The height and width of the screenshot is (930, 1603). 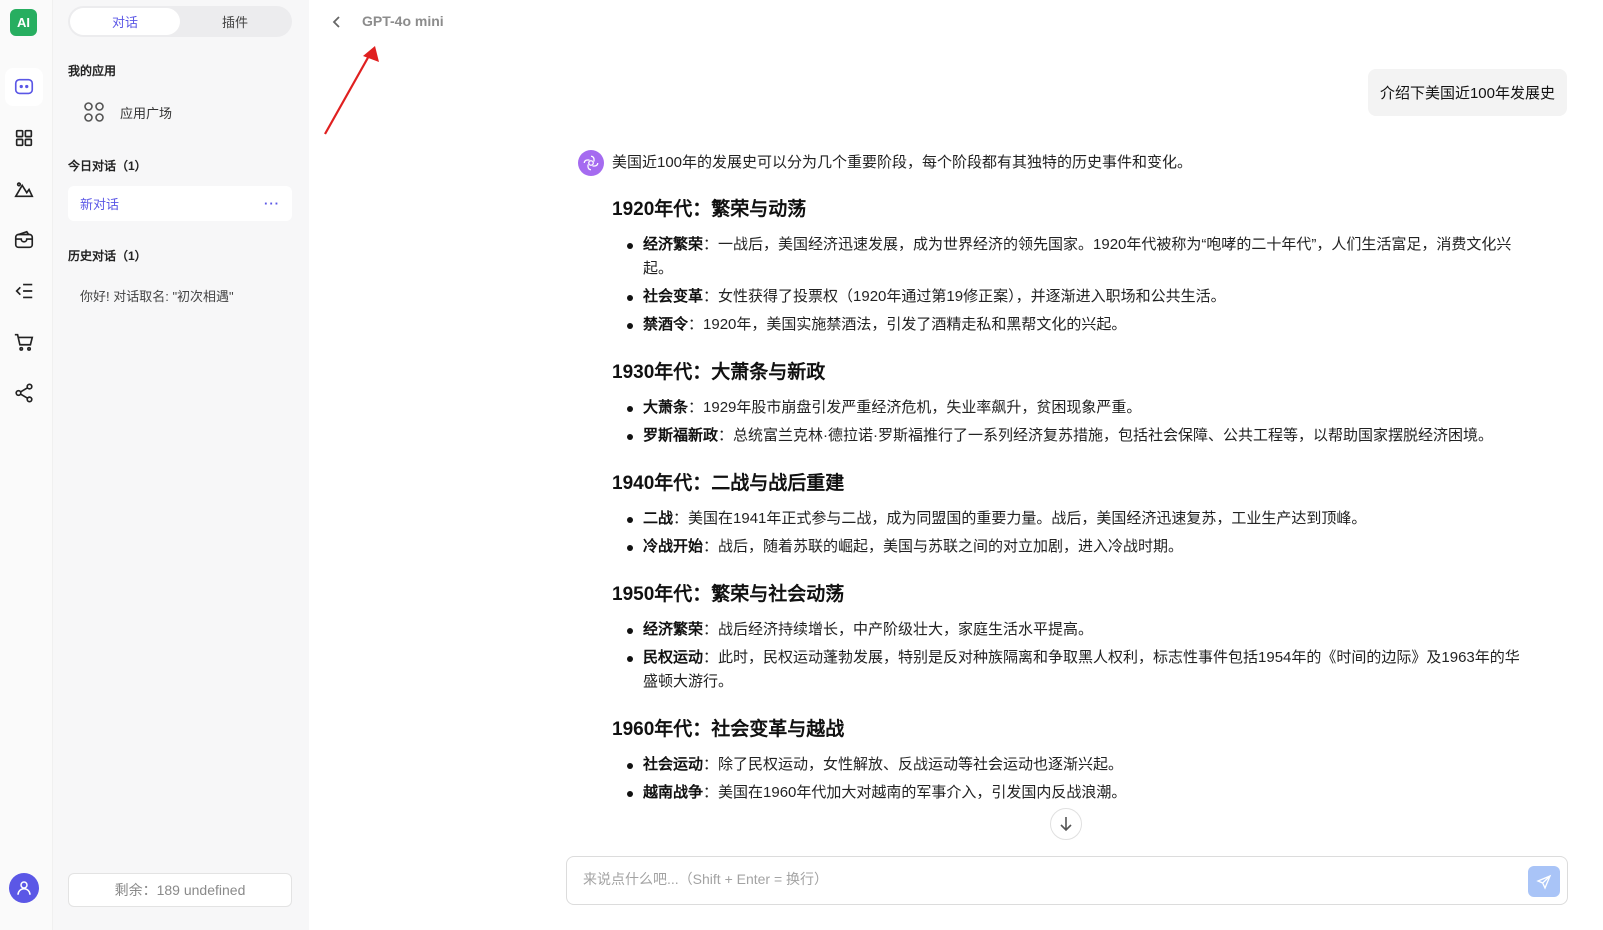 I want to click on image-nav-button, so click(x=24, y=189).